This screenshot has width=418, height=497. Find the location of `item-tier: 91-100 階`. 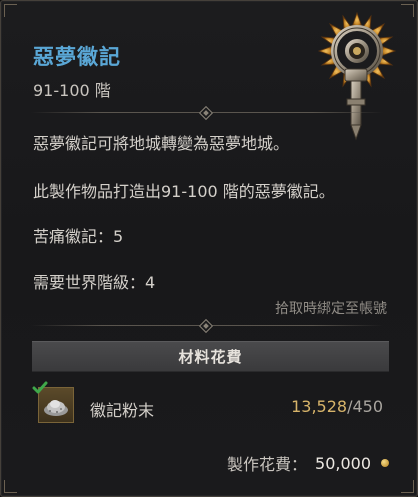

item-tier: 91-100 階 is located at coordinates (72, 90).